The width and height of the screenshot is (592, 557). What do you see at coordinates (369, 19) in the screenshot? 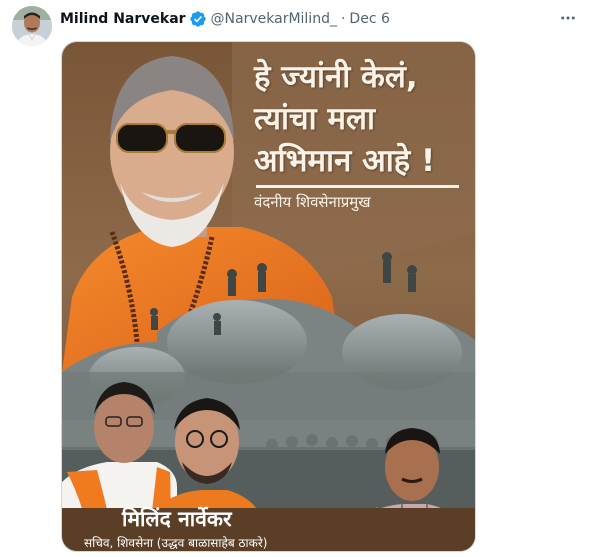
I see `tweet-date: Dec 6` at bounding box center [369, 19].